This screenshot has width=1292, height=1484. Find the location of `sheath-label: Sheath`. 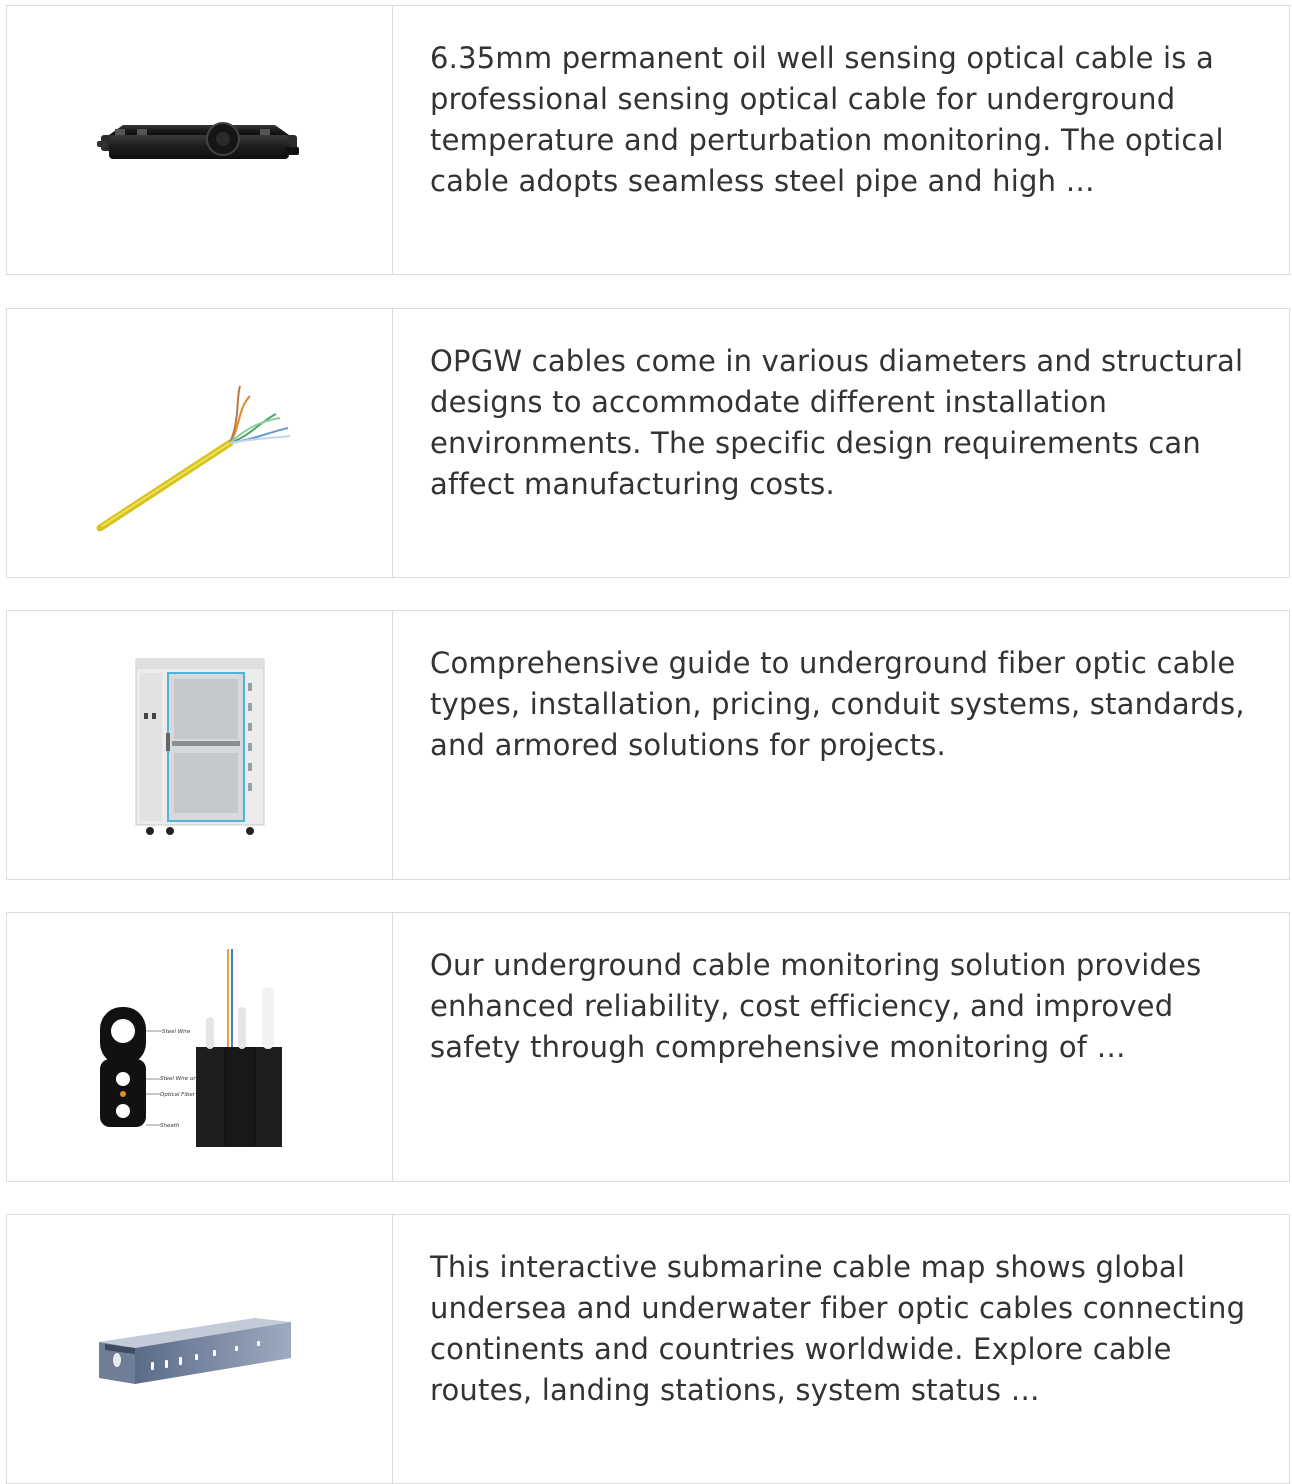

sheath-label: Sheath is located at coordinates (170, 1126).